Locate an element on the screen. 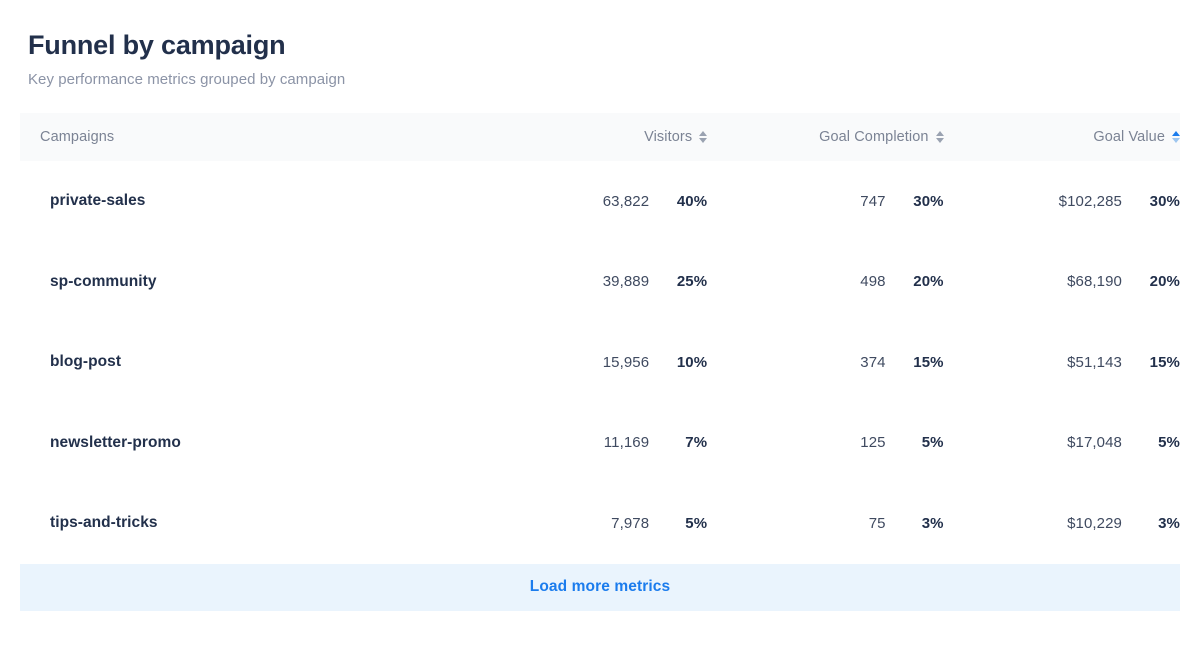  cell-goal-completion: 75 3% is located at coordinates (825, 523).